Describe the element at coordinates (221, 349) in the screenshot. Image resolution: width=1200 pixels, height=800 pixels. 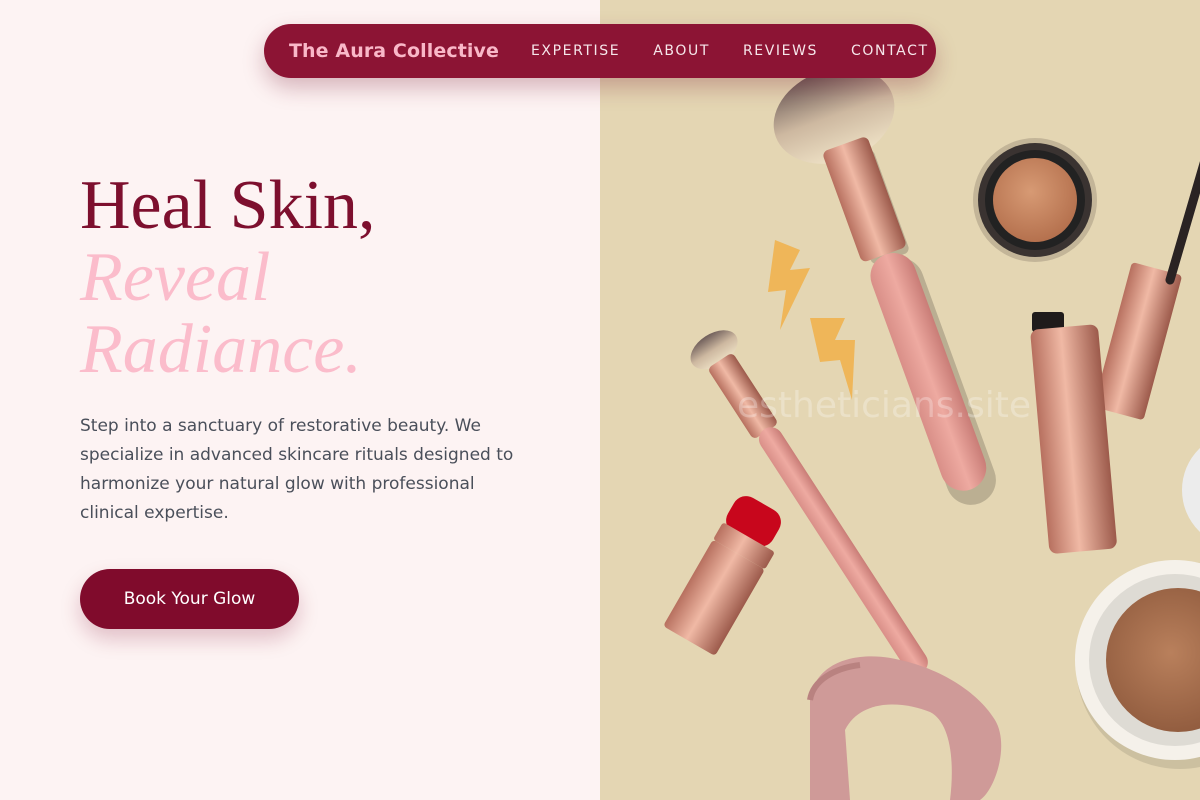
I see `hero-heading-line-3: Radiance.` at that location.